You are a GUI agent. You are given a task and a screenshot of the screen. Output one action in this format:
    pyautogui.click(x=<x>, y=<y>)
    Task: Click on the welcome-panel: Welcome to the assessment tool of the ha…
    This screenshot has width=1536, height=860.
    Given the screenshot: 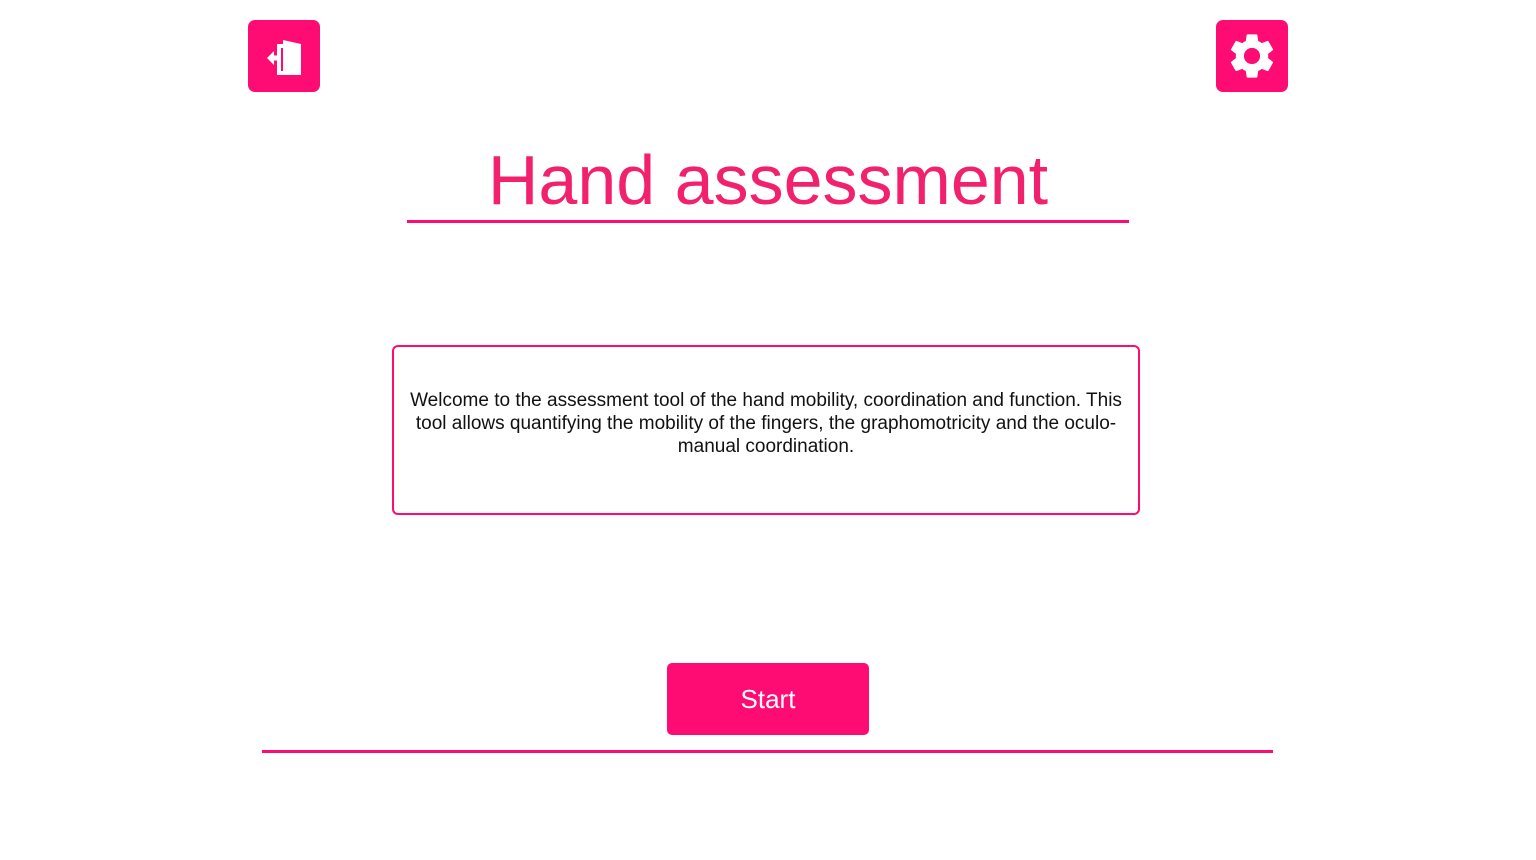 What is the action you would take?
    pyautogui.click(x=766, y=430)
    